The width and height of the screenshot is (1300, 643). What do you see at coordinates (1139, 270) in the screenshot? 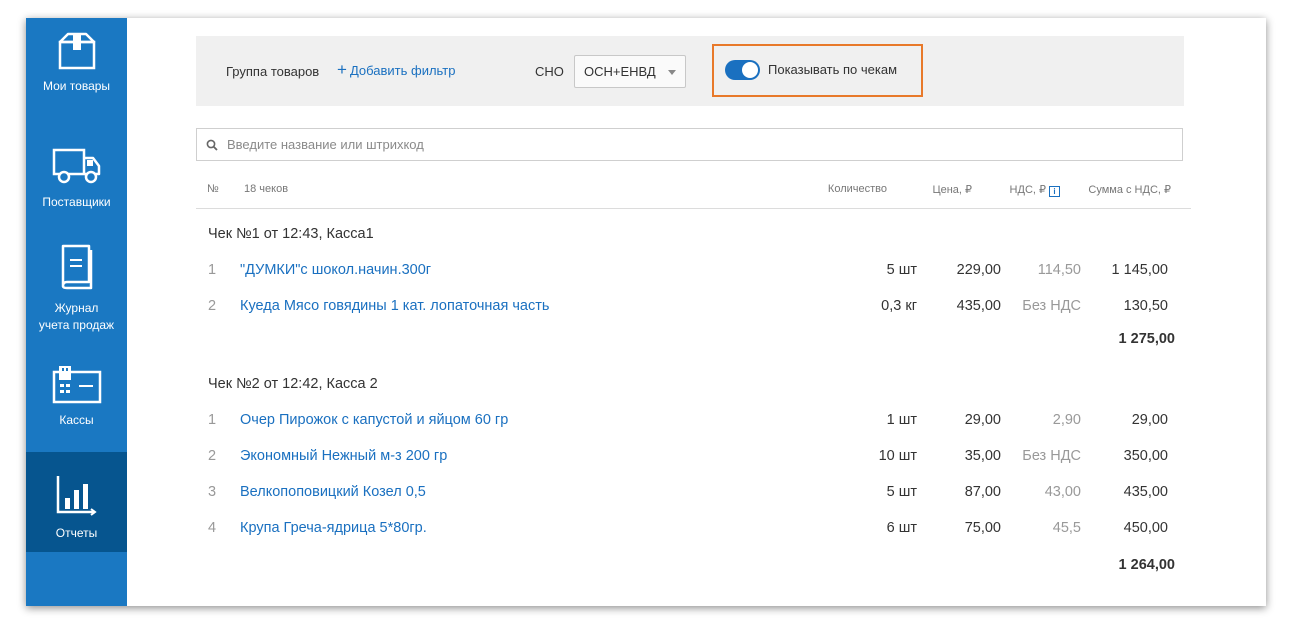
I see `row-sum: 1 145,00` at bounding box center [1139, 270].